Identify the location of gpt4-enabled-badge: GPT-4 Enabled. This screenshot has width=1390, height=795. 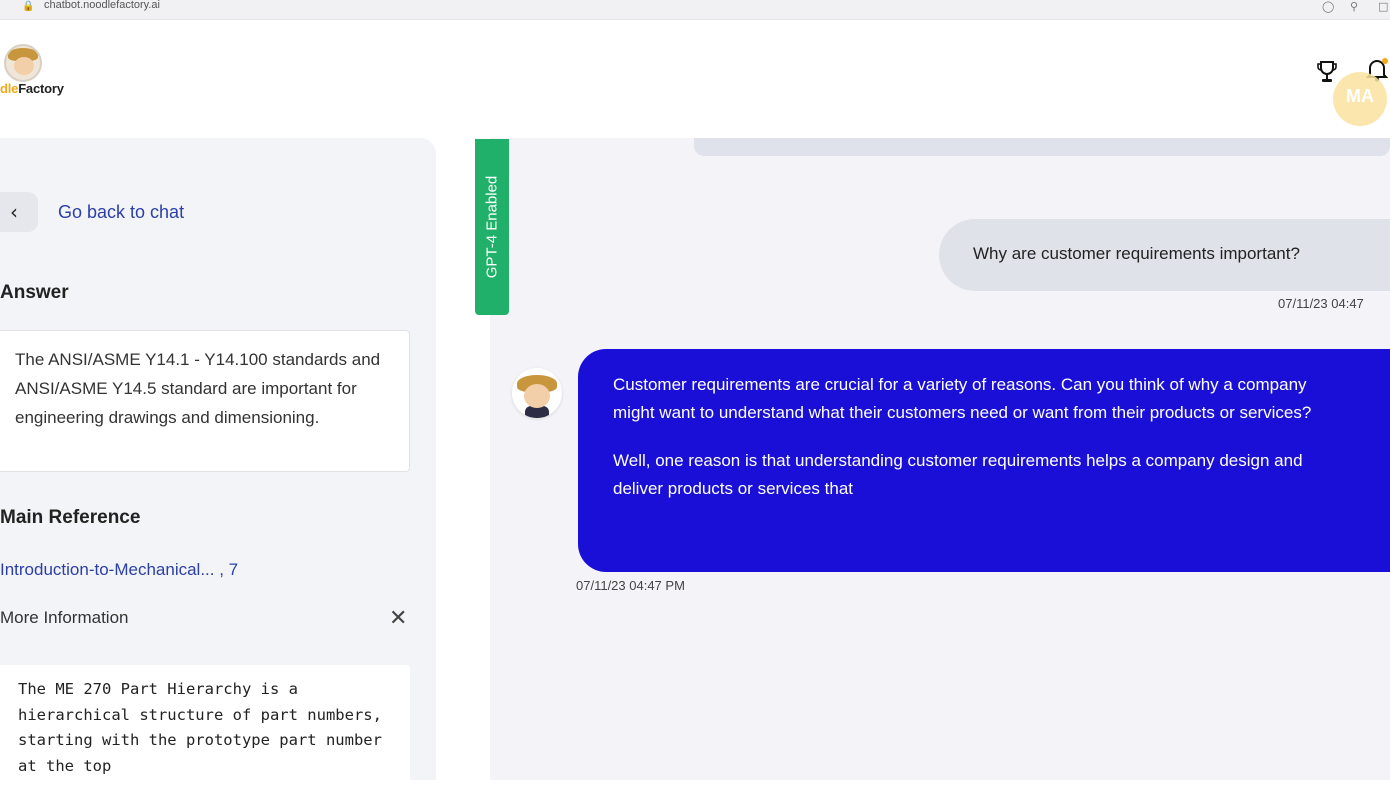
(492, 227).